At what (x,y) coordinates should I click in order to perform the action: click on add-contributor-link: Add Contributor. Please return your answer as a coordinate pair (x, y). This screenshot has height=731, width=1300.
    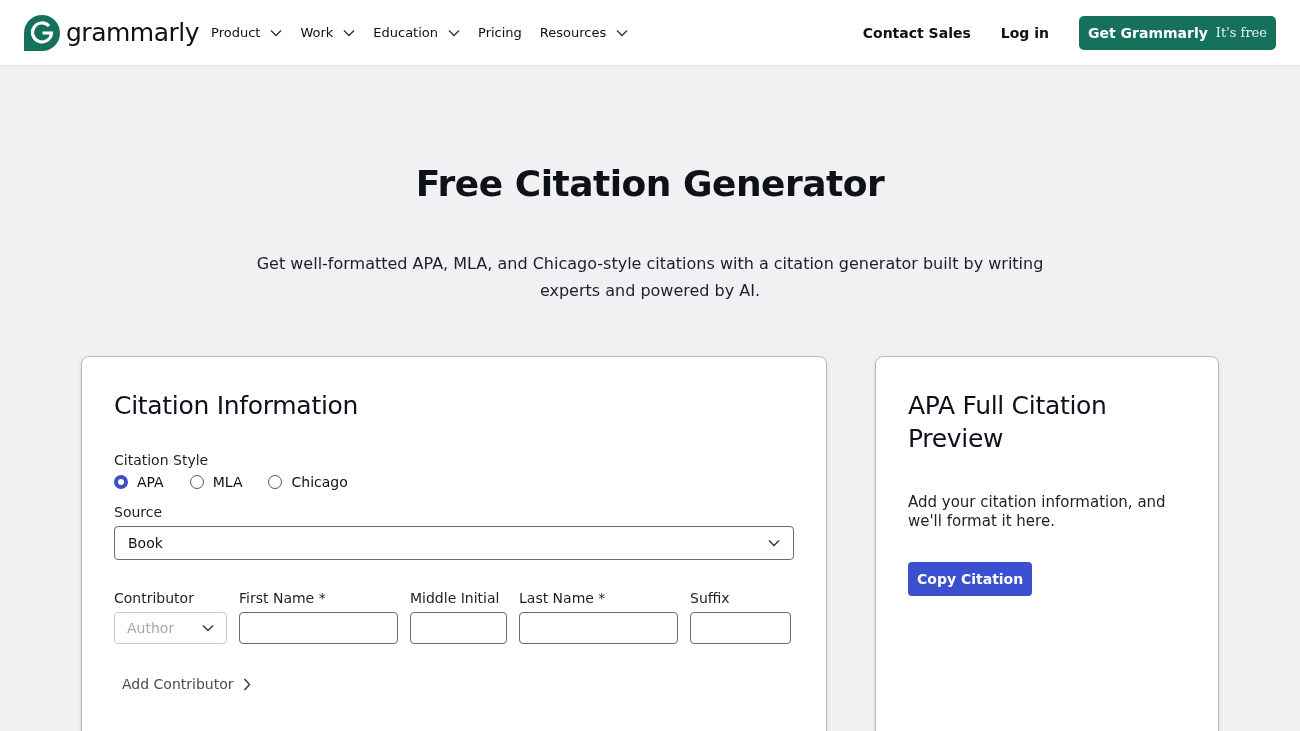
    Looking at the image, I should click on (187, 684).